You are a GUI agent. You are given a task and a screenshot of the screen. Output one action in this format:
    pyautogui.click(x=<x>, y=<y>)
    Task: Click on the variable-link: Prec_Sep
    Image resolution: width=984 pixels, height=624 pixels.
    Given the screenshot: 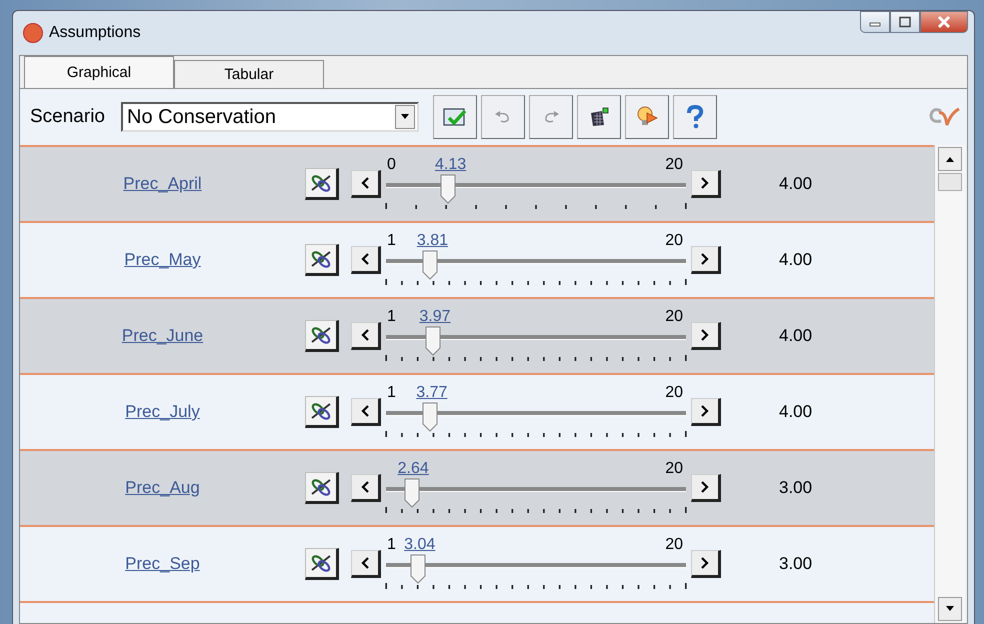 What is the action you would take?
    pyautogui.click(x=162, y=564)
    